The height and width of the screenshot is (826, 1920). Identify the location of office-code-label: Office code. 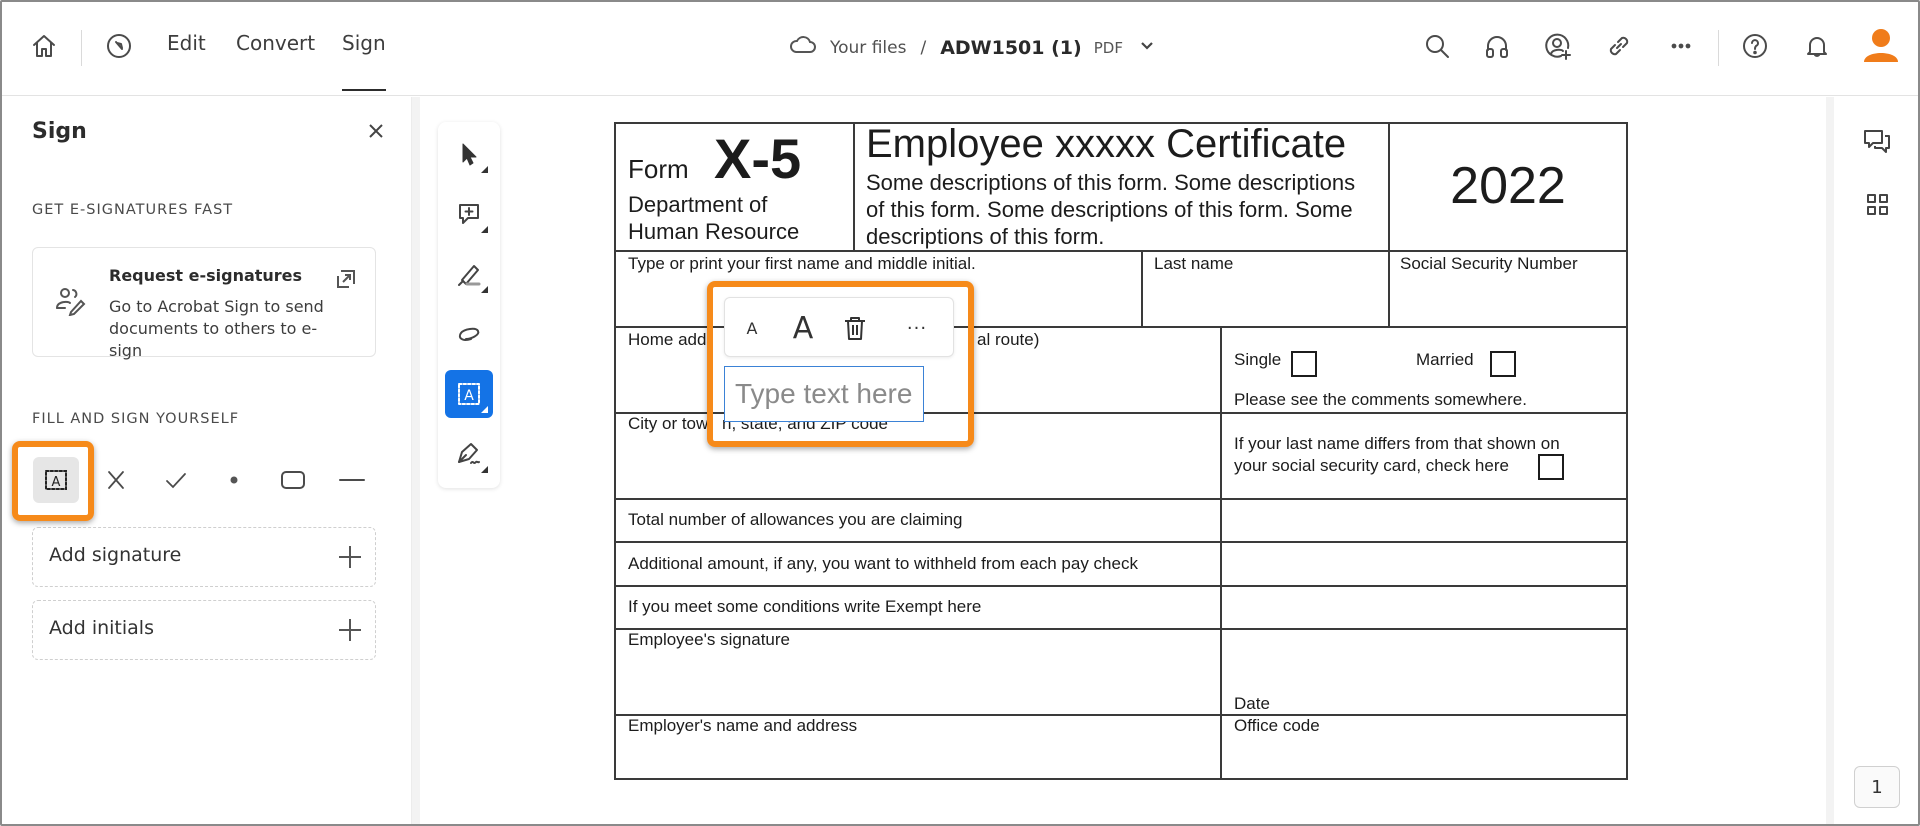
(1277, 725).